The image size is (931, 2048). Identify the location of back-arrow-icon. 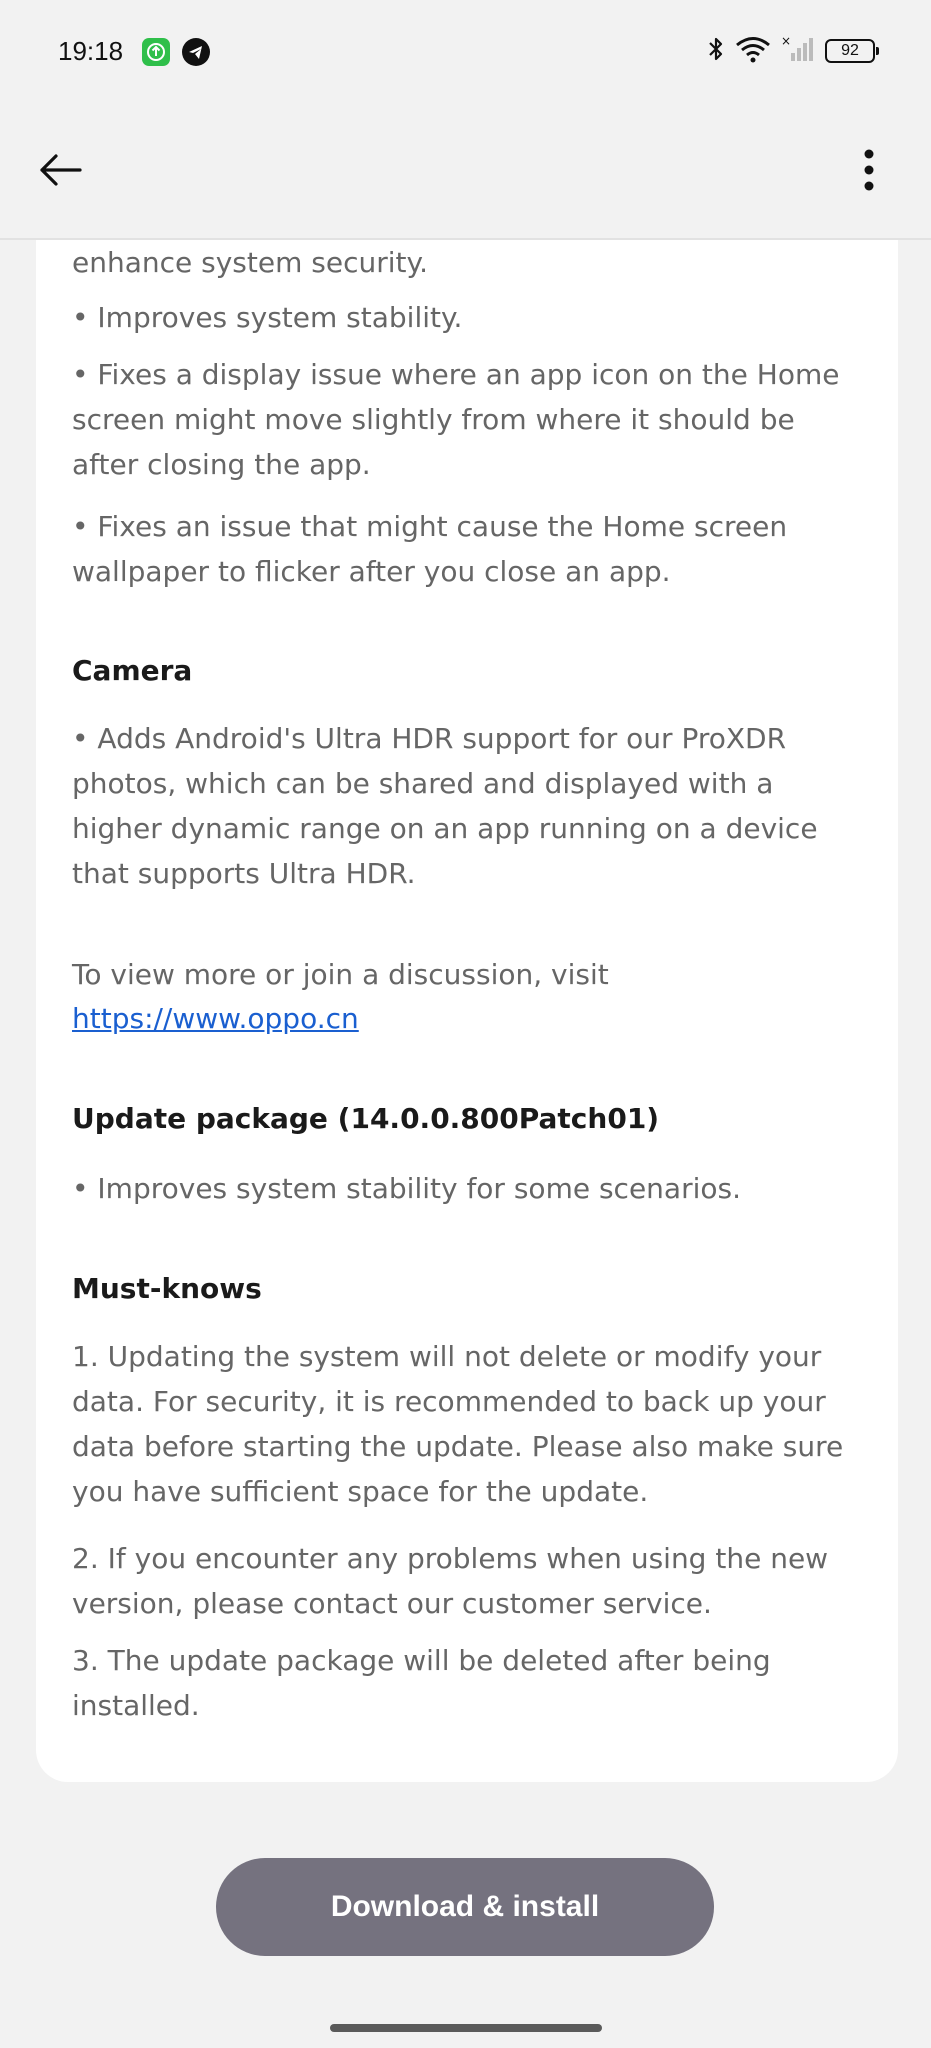
(61, 170).